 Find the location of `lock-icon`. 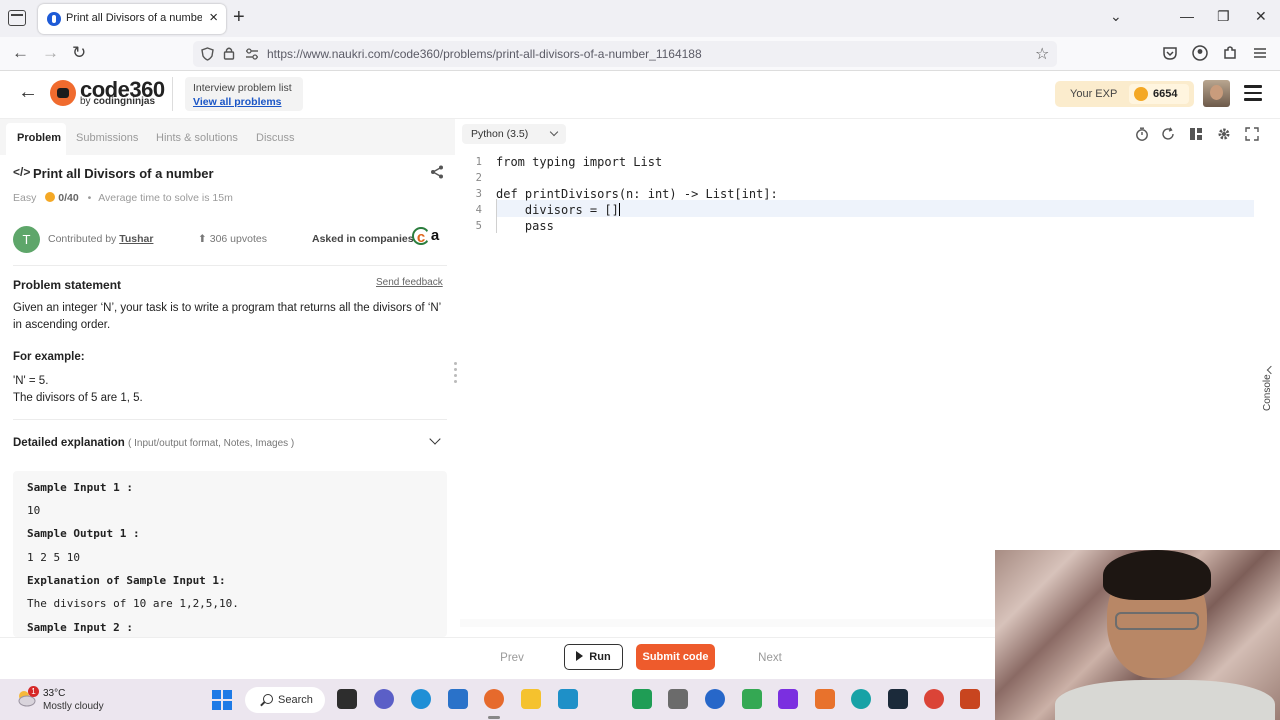

lock-icon is located at coordinates (229, 53).